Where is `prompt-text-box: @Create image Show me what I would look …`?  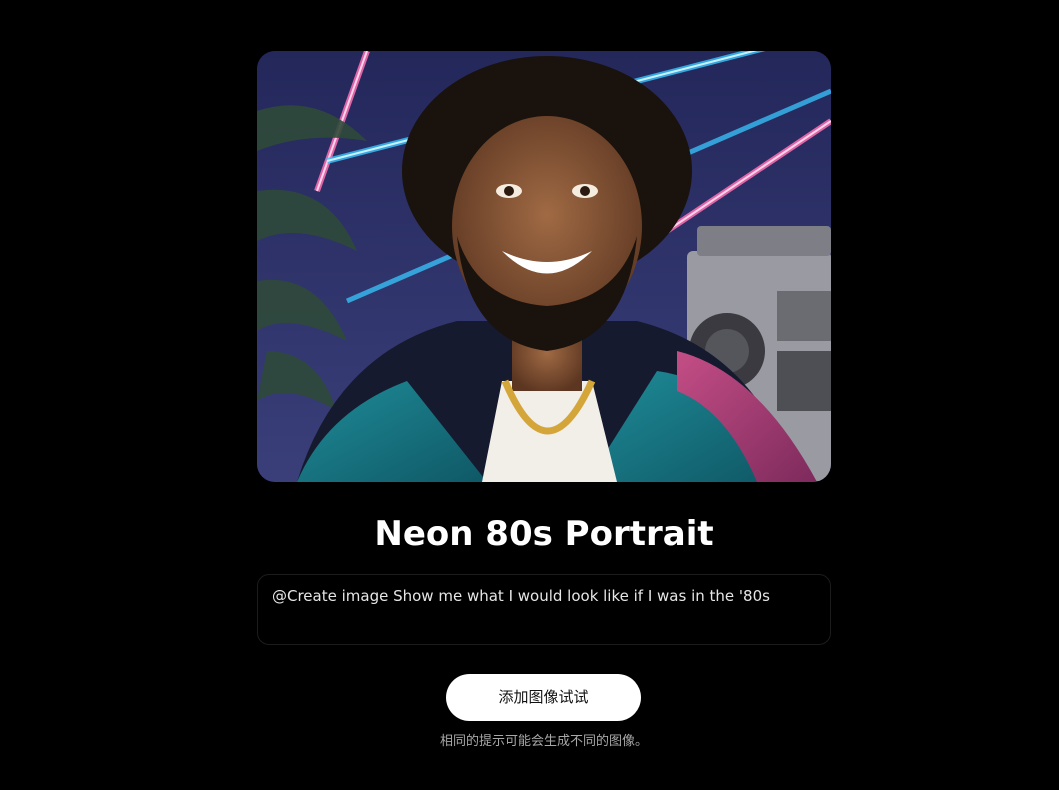
prompt-text-box: @Create image Show me what I would look … is located at coordinates (544, 609).